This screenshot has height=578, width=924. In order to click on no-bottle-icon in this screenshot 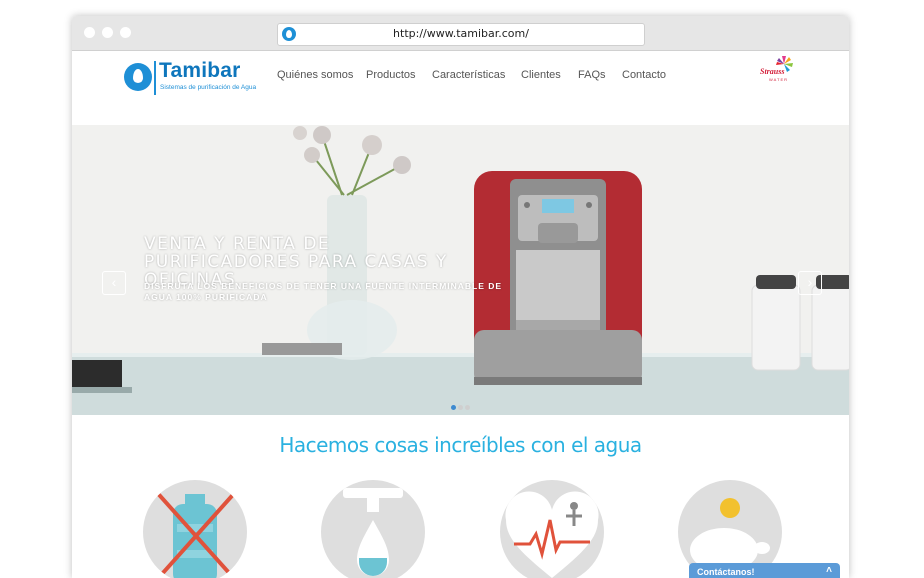, I will do `click(196, 532)`.